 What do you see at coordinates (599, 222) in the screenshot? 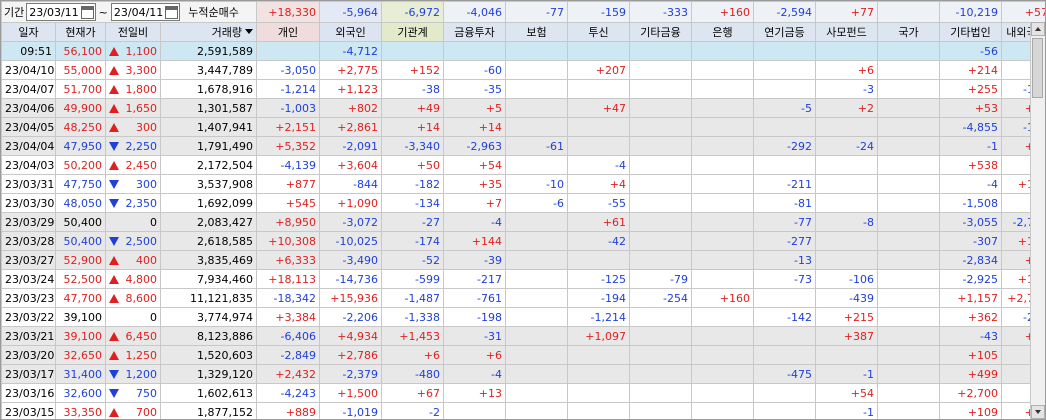
I see `investor-value-cell: +61` at bounding box center [599, 222].